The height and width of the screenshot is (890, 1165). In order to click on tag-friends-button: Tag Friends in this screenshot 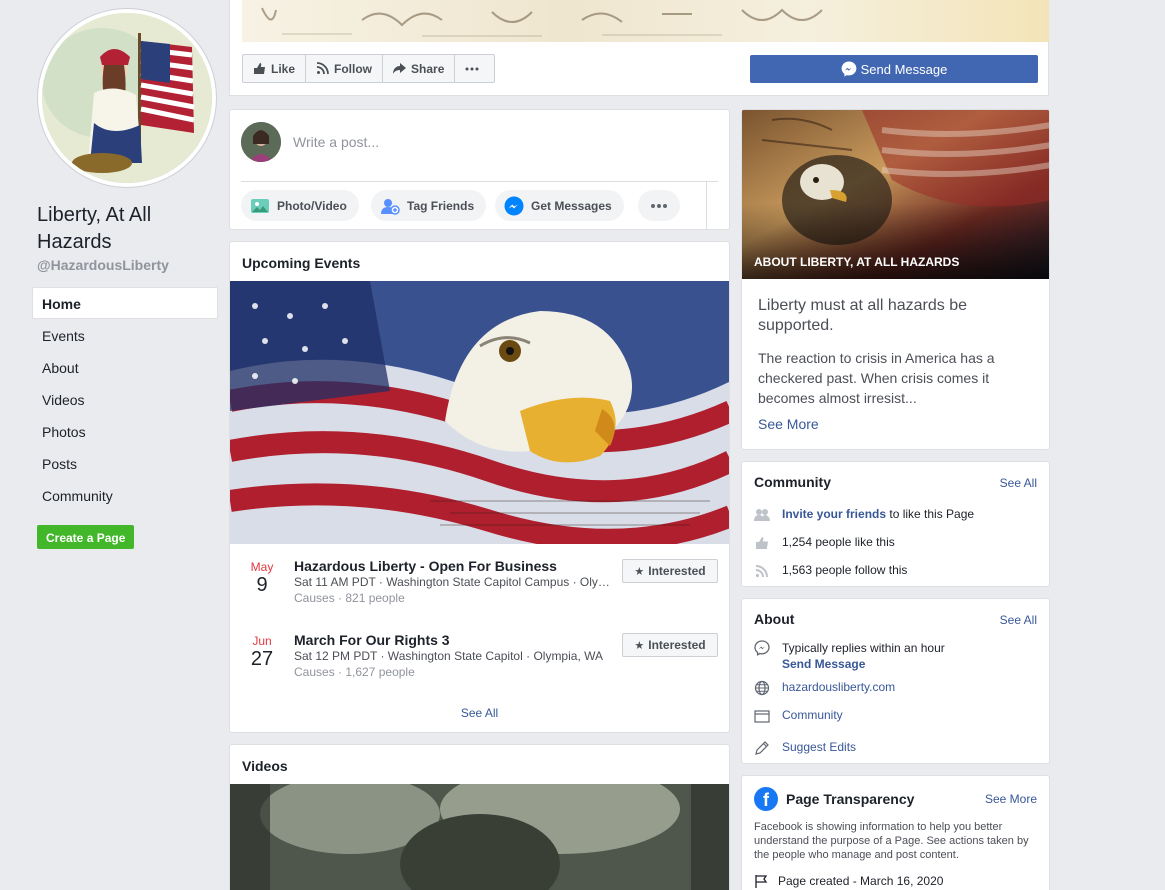, I will do `click(429, 205)`.